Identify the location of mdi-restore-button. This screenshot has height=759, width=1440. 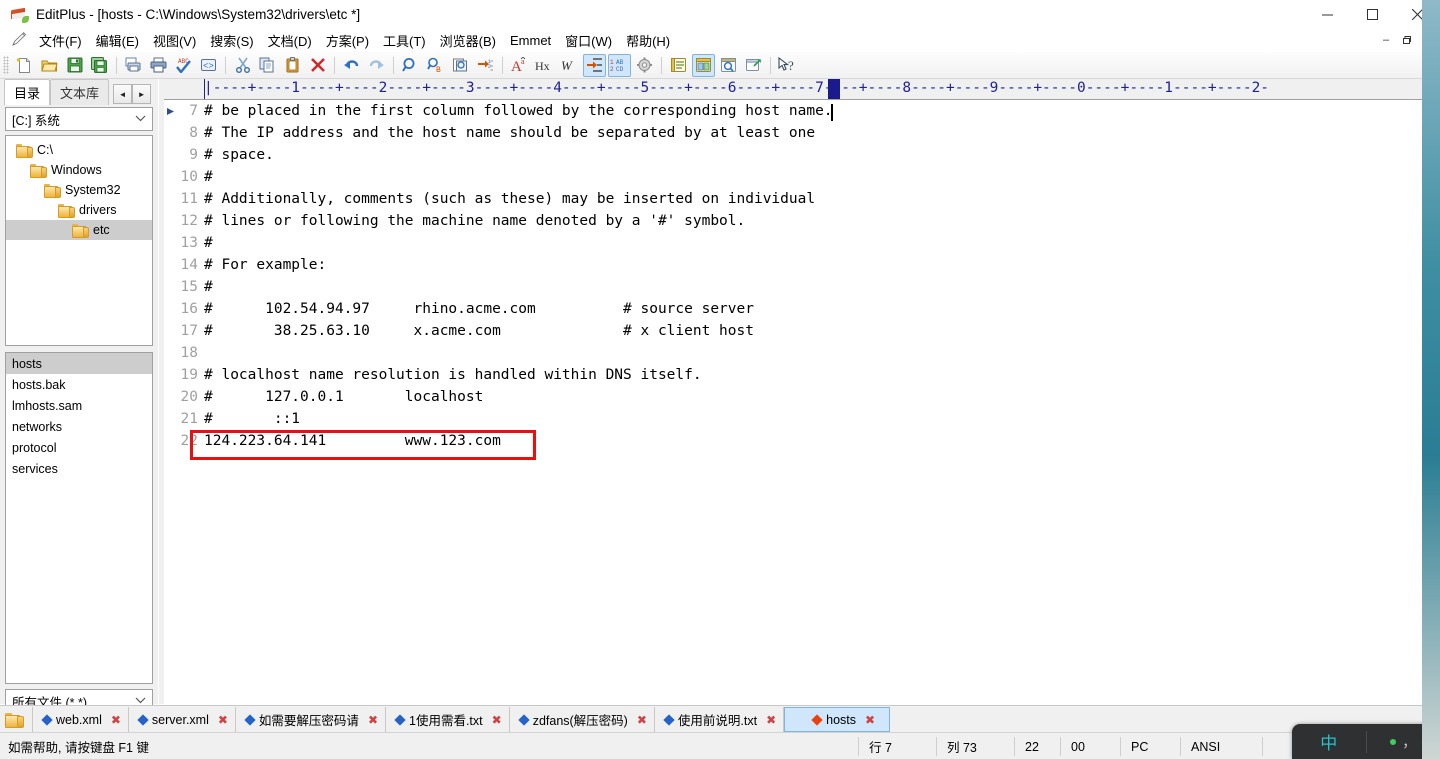
(1406, 40).